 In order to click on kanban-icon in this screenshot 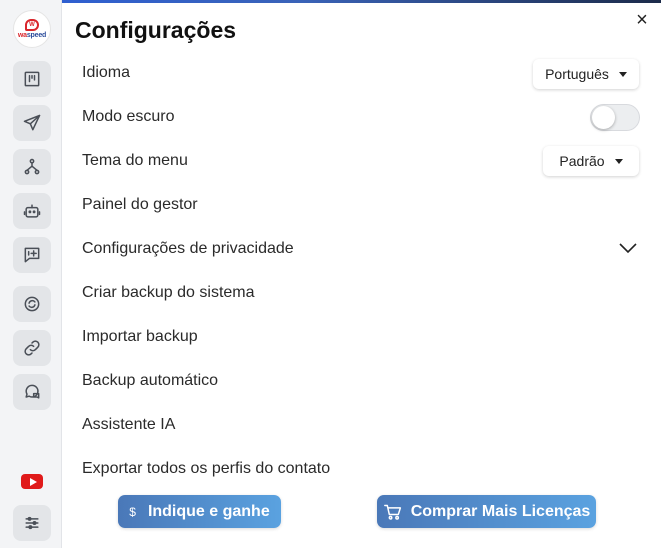, I will do `click(32, 79)`.